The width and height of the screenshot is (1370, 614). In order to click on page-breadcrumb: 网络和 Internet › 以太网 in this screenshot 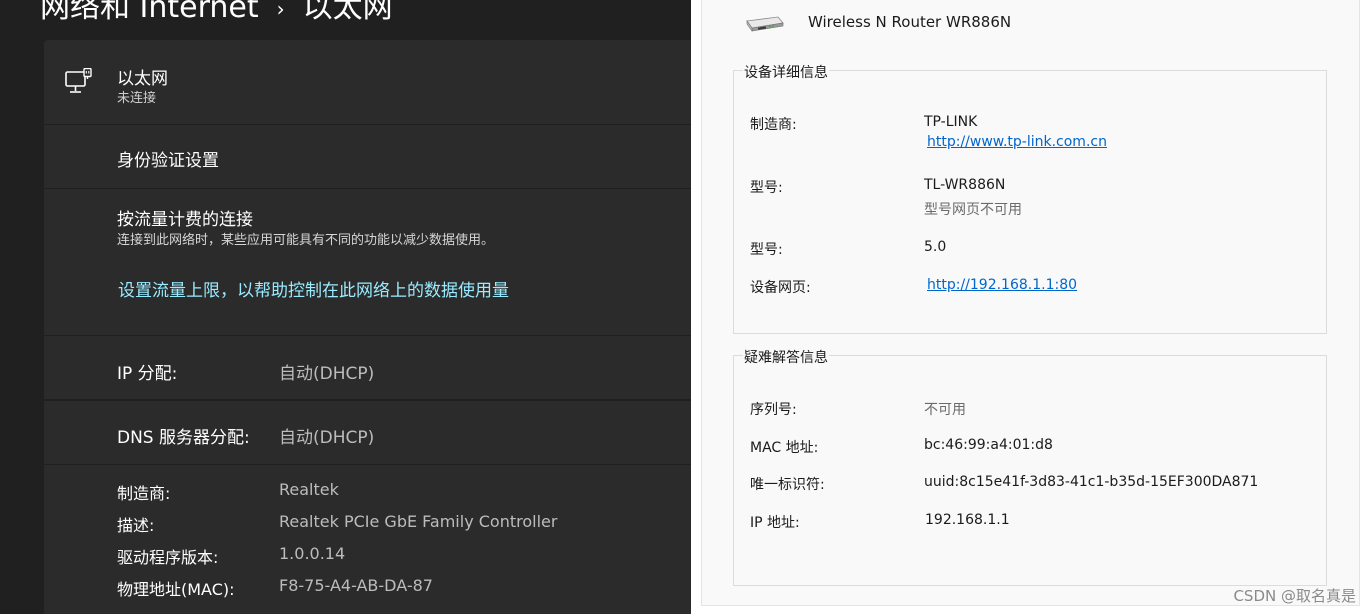, I will do `click(216, 13)`.